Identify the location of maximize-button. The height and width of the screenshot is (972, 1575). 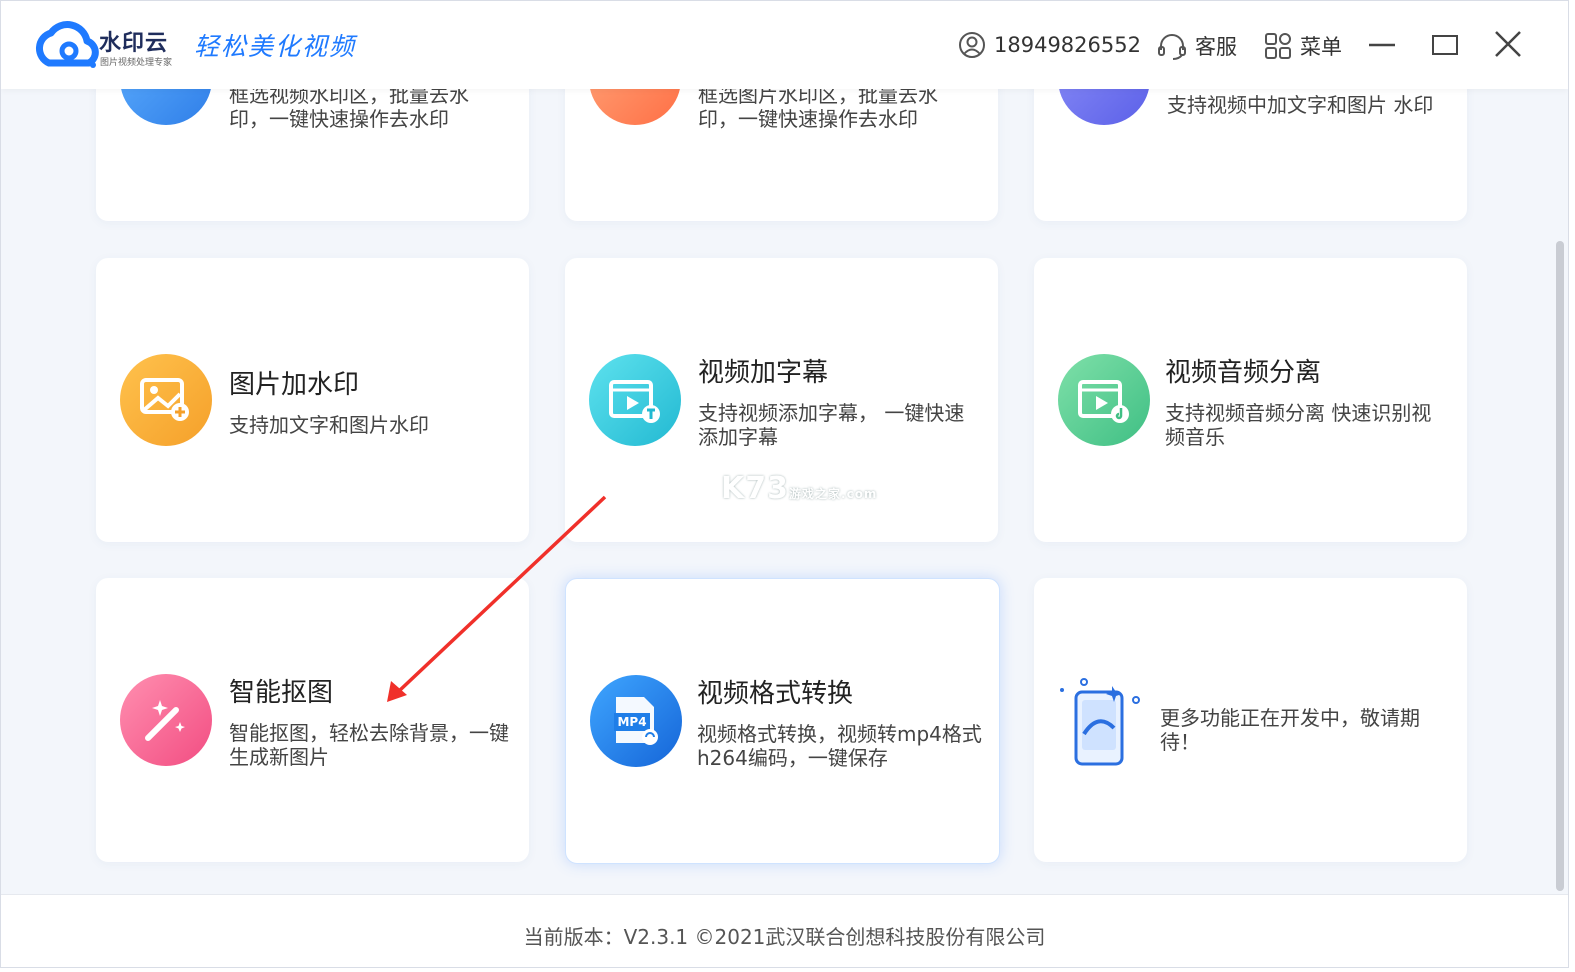
(1445, 44).